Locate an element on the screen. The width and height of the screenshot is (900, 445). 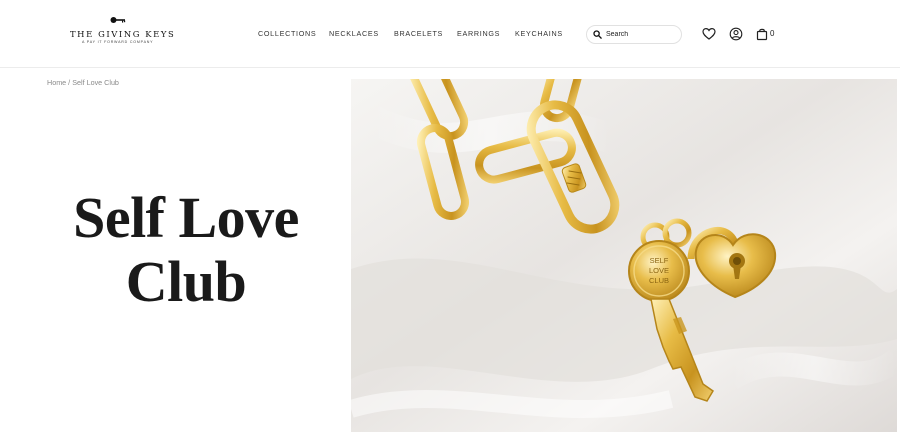
breadcrumb-home: Home is located at coordinates (56, 82).